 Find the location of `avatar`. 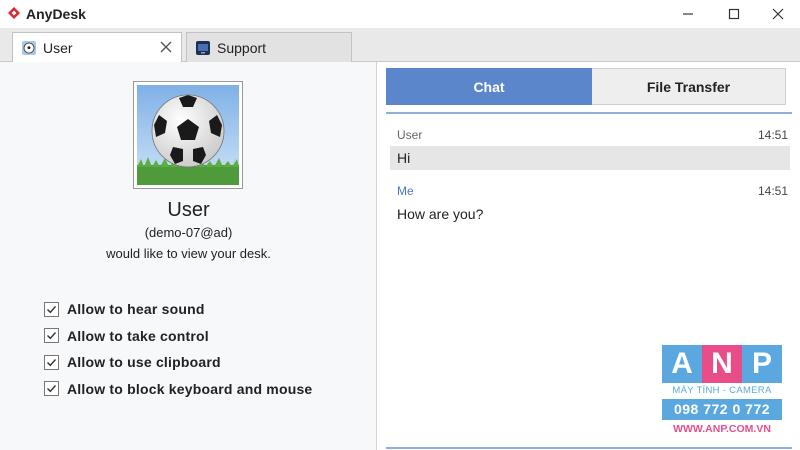

avatar is located at coordinates (188, 135).